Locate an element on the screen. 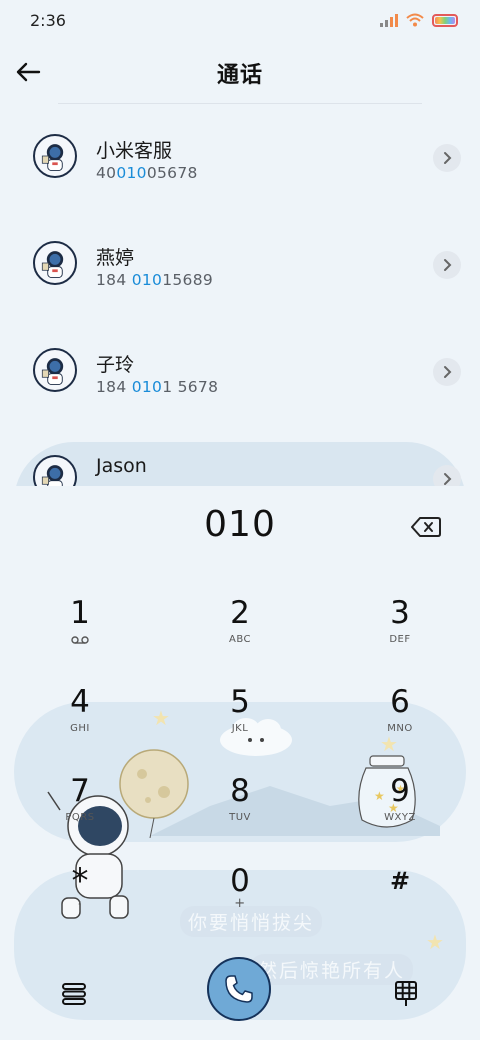  key-3: 3 DEF is located at coordinates (400, 628).